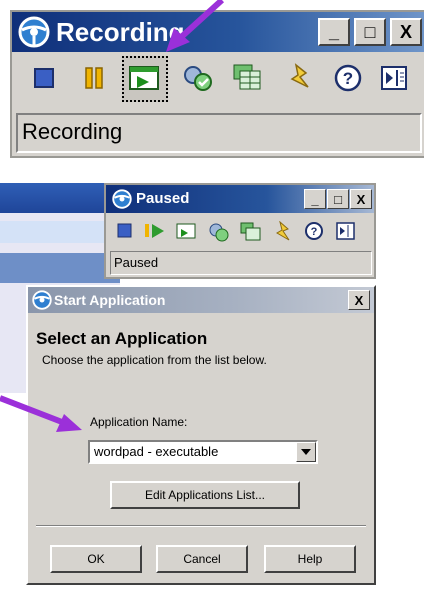 The image size is (424, 589). What do you see at coordinates (41, 413) in the screenshot?
I see `annotation-arrow-left` at bounding box center [41, 413].